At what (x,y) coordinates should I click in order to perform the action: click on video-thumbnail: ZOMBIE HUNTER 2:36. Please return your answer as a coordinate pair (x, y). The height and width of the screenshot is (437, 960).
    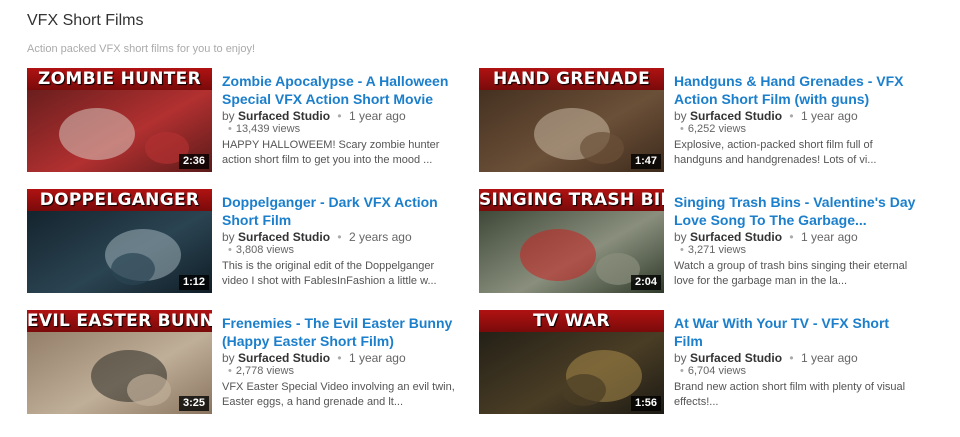
    Looking at the image, I should click on (119, 120).